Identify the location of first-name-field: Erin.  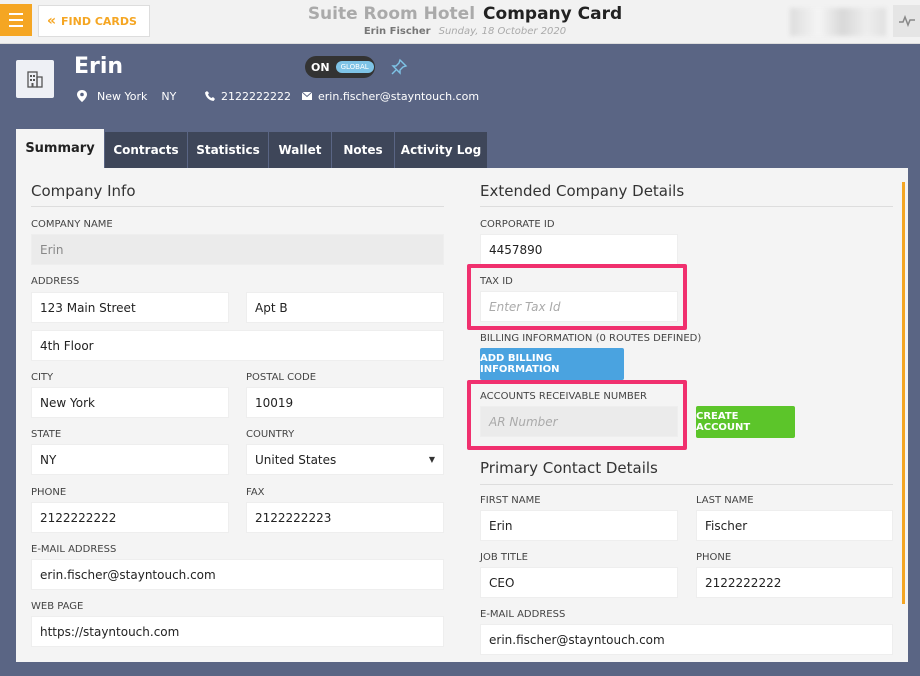
(579, 525).